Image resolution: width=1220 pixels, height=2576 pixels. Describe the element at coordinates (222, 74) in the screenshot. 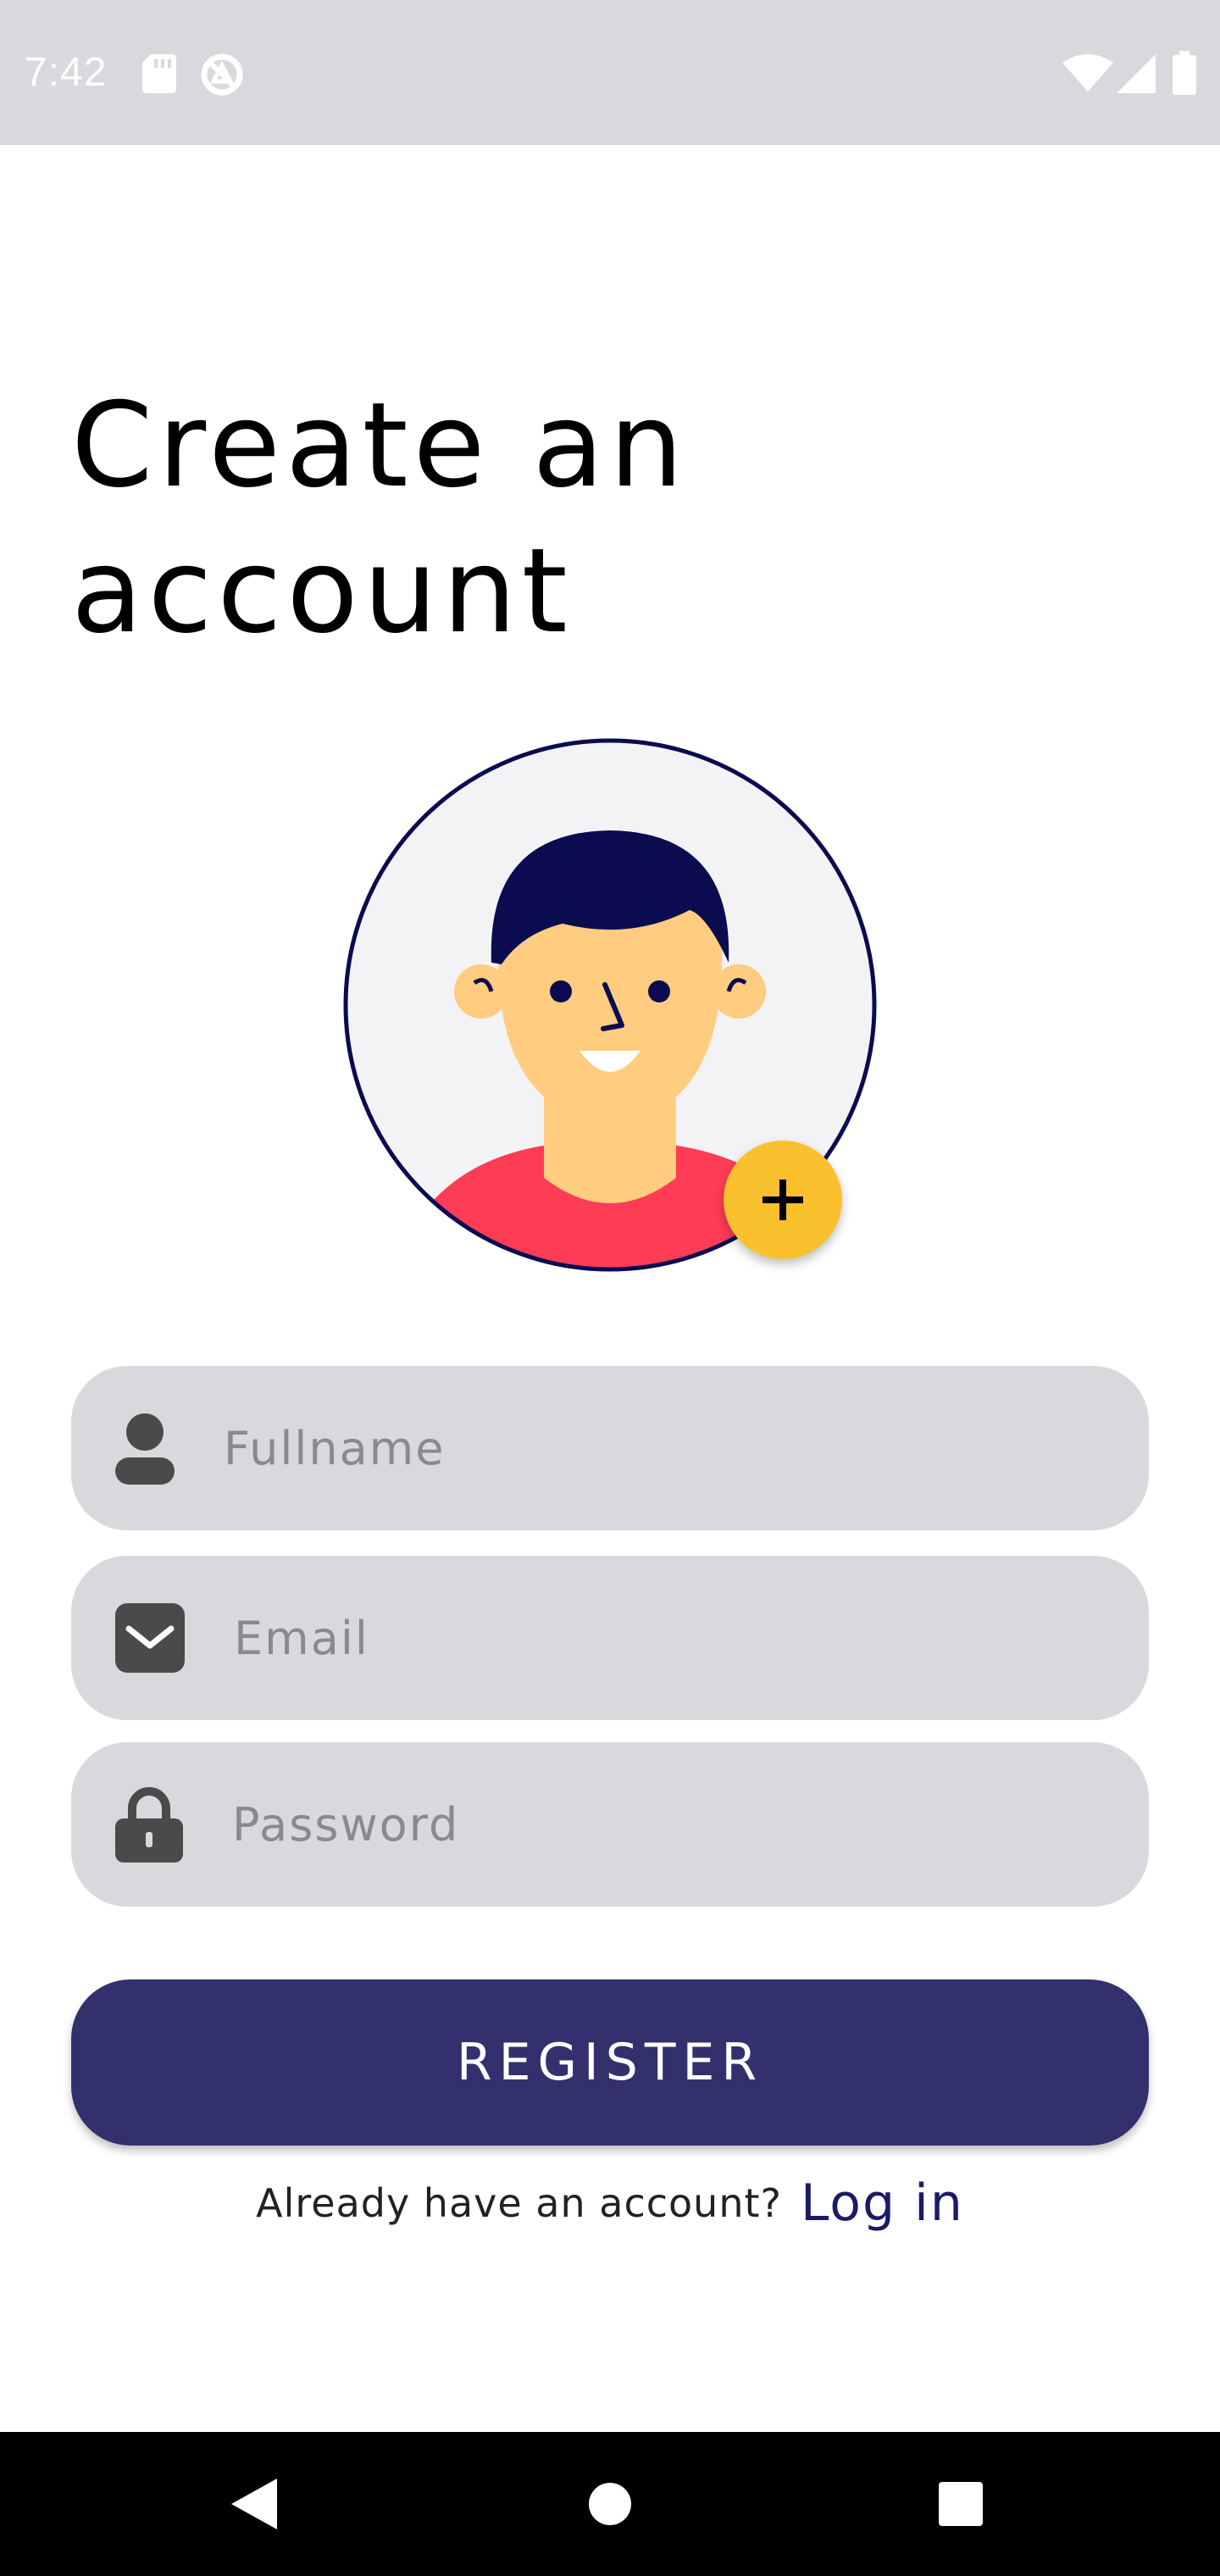

I see `do-not-disturb-icon` at that location.